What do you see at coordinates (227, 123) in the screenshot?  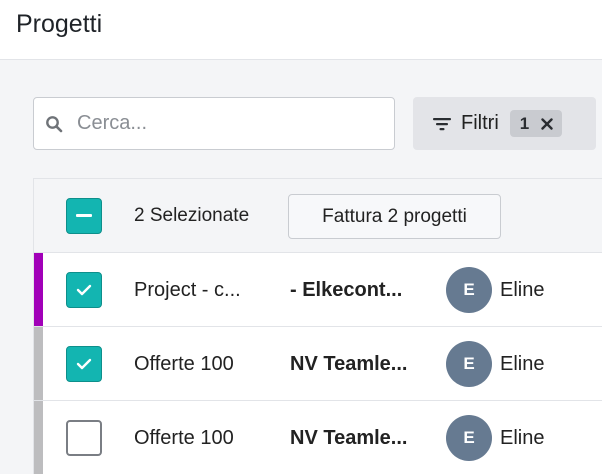 I see `search-input` at bounding box center [227, 123].